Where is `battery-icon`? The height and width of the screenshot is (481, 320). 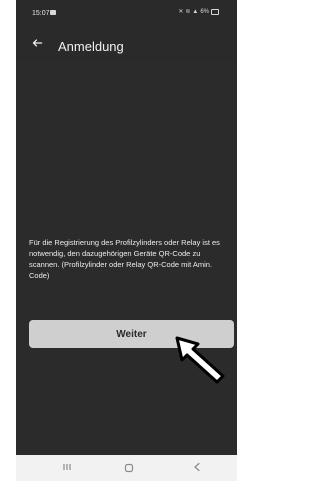 battery-icon is located at coordinates (215, 12).